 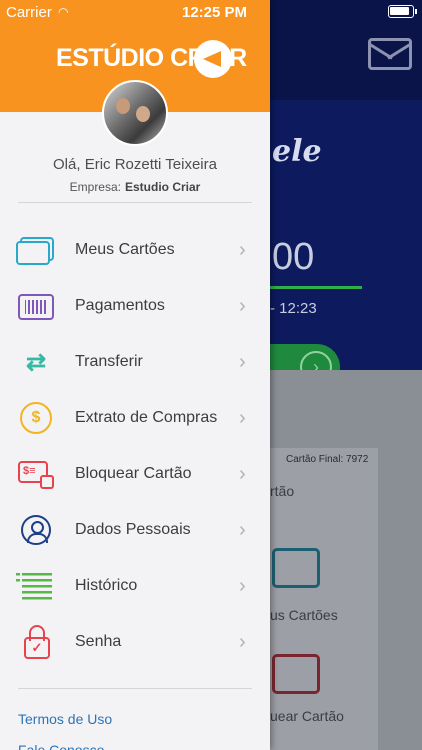 What do you see at coordinates (65, 719) in the screenshot?
I see `terms-of-use-link: Termos de Uso` at bounding box center [65, 719].